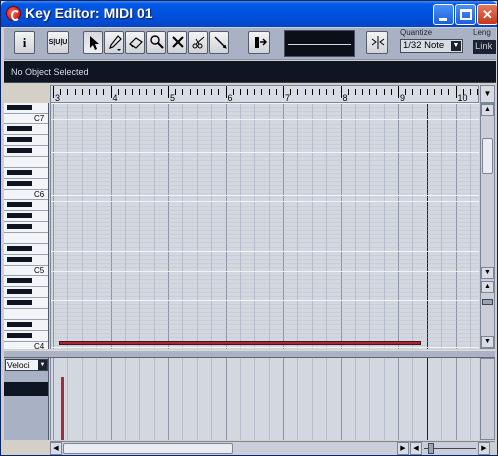  What do you see at coordinates (443, 19) in the screenshot?
I see `minimize-icon` at bounding box center [443, 19].